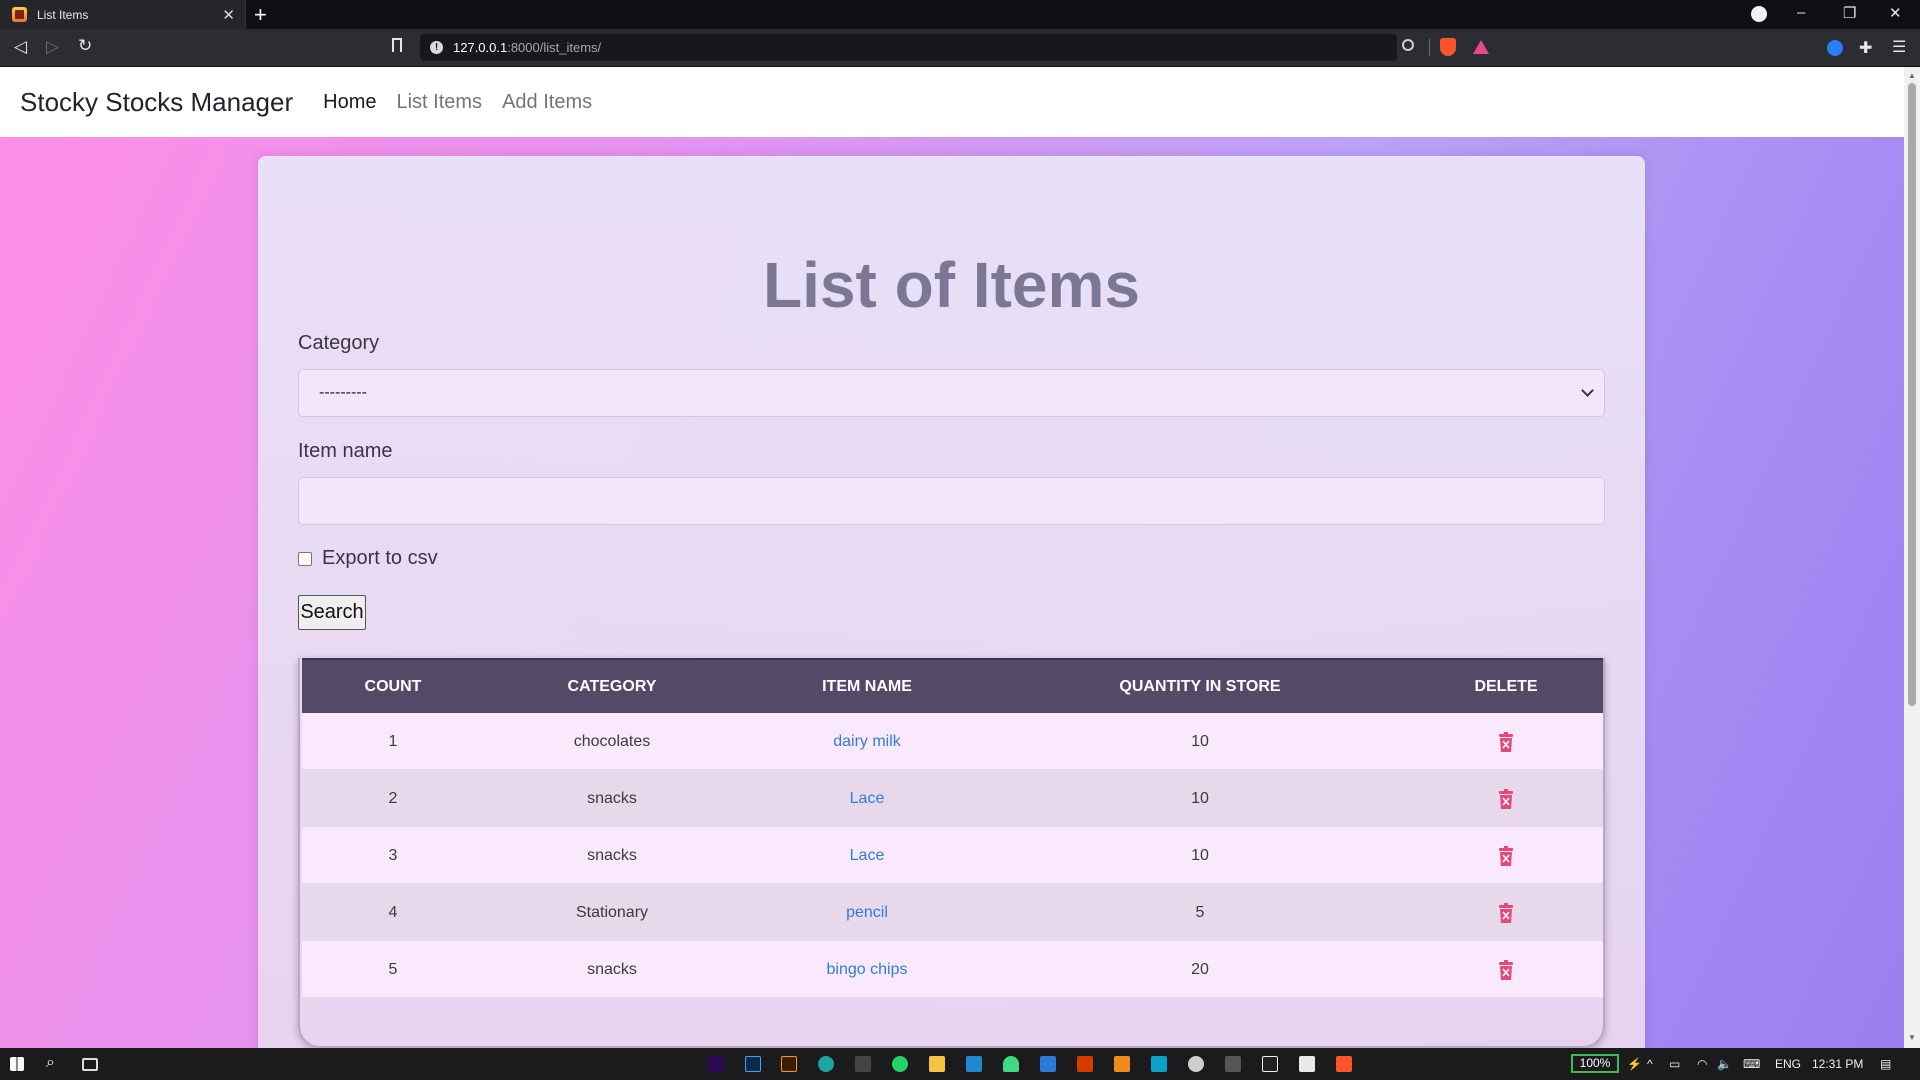 This screenshot has height=1080, width=1920. Describe the element at coordinates (1837, 1064) in the screenshot. I see `clock: 12:31 PM` at that location.